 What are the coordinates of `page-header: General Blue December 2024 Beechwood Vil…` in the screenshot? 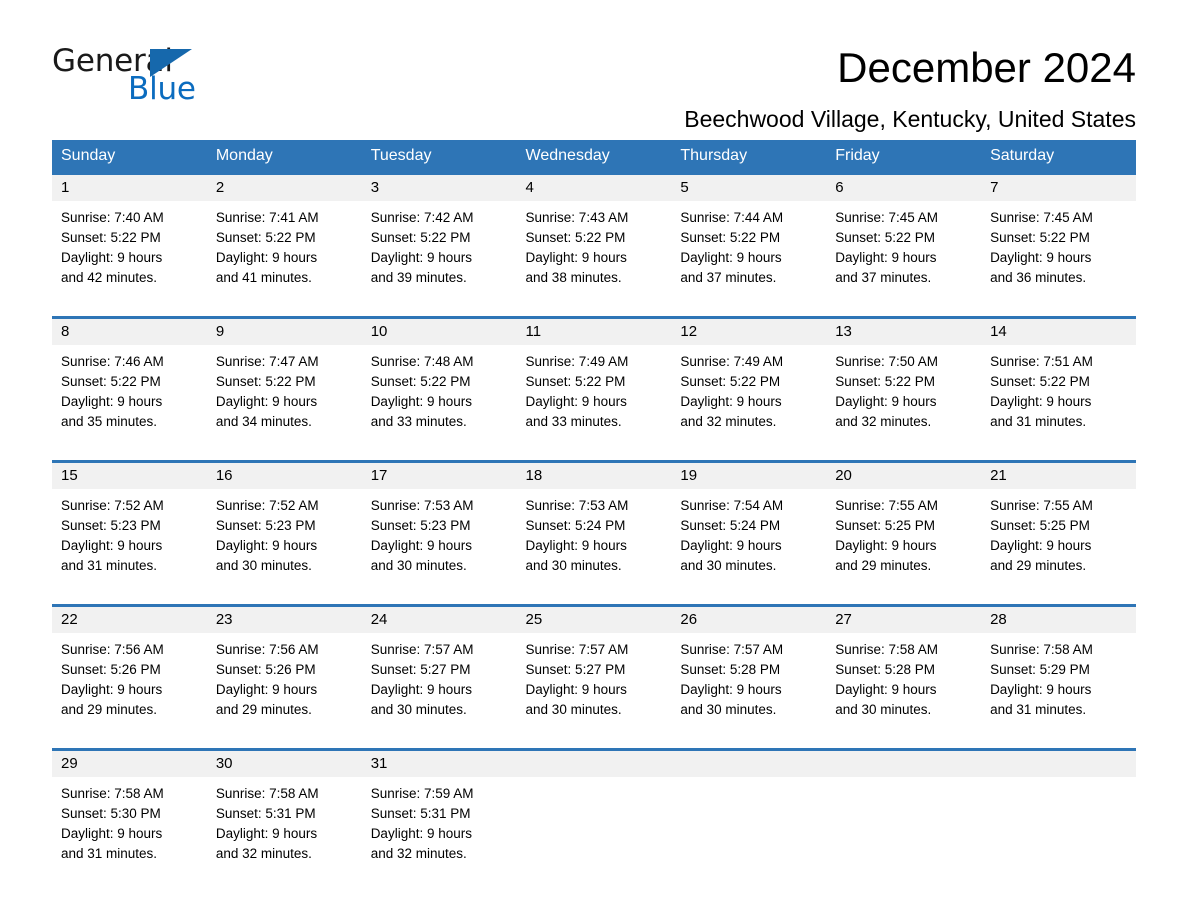 It's located at (594, 66).